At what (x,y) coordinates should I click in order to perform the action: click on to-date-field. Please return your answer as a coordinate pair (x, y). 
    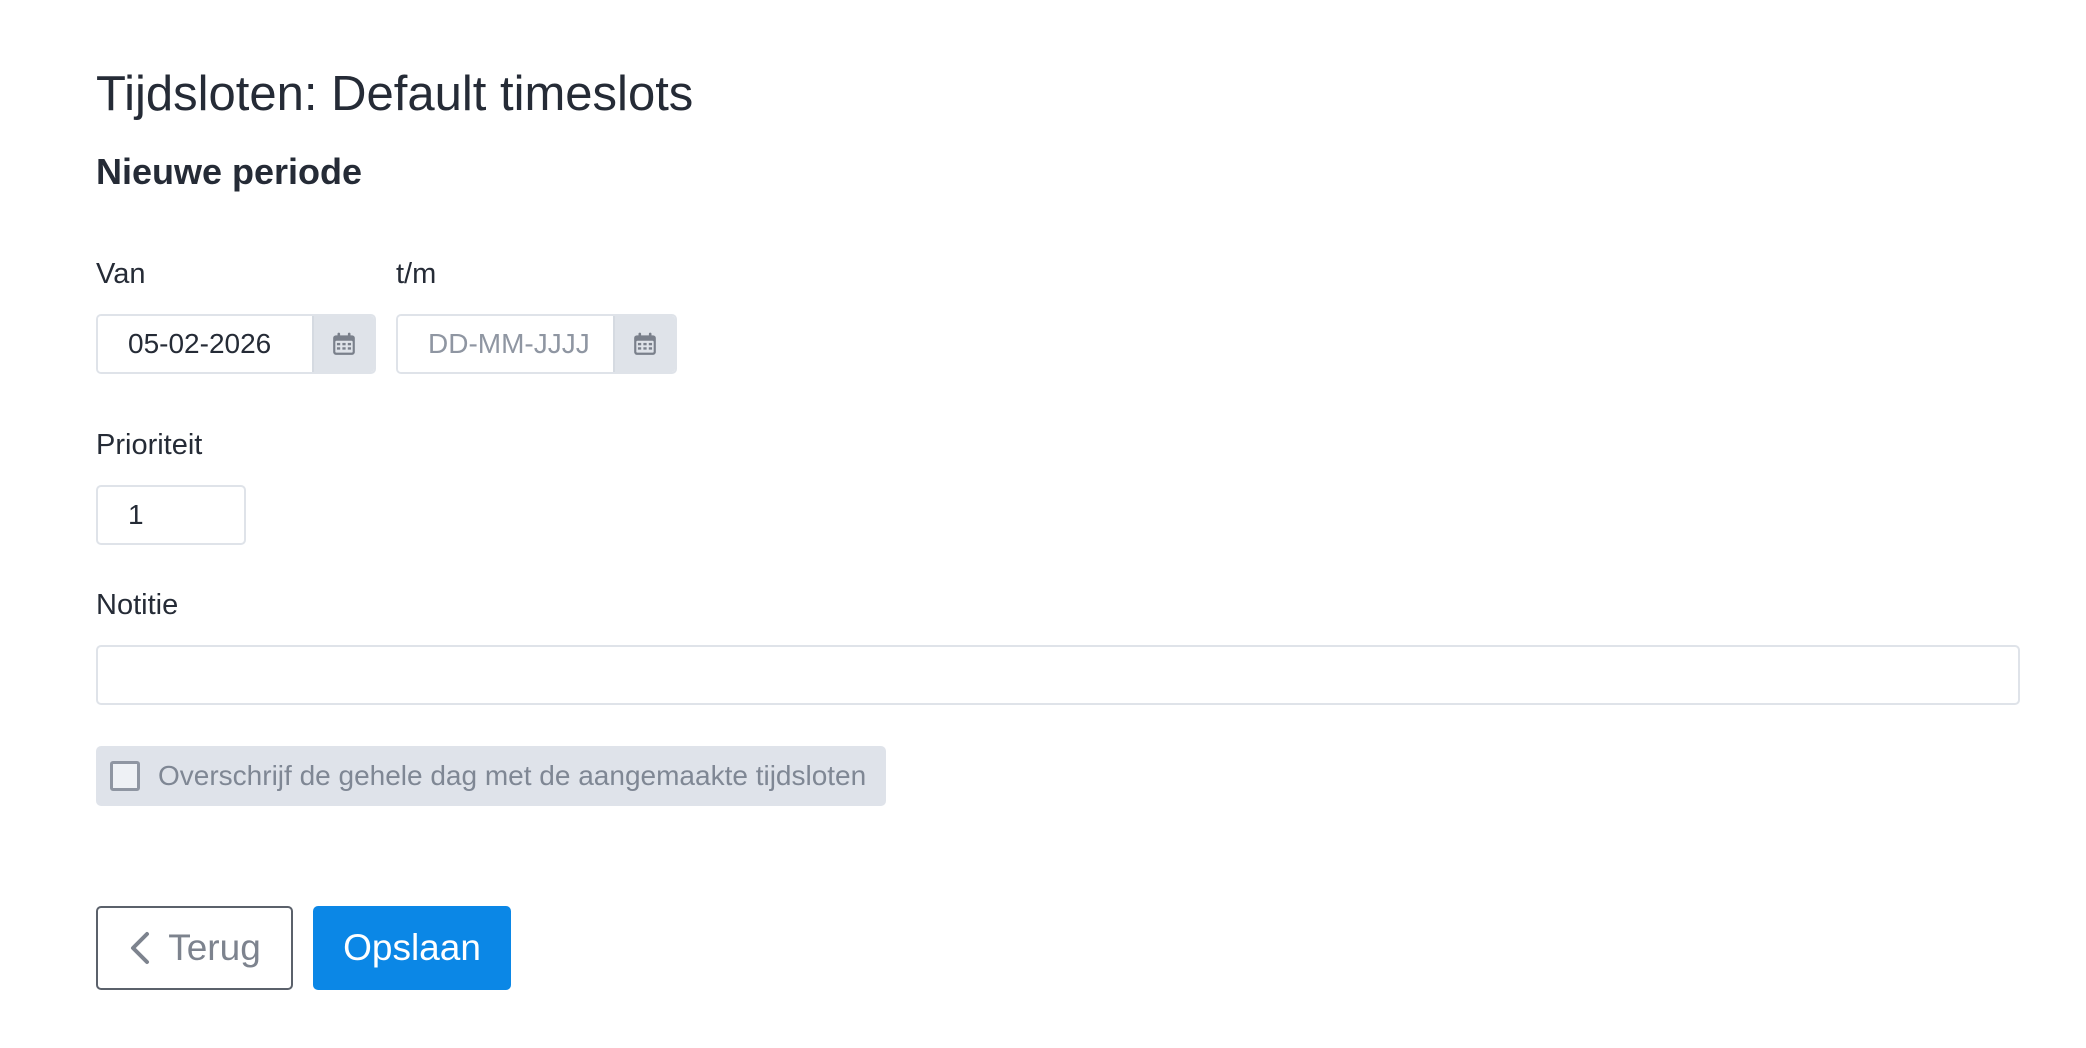
    Looking at the image, I should click on (536, 344).